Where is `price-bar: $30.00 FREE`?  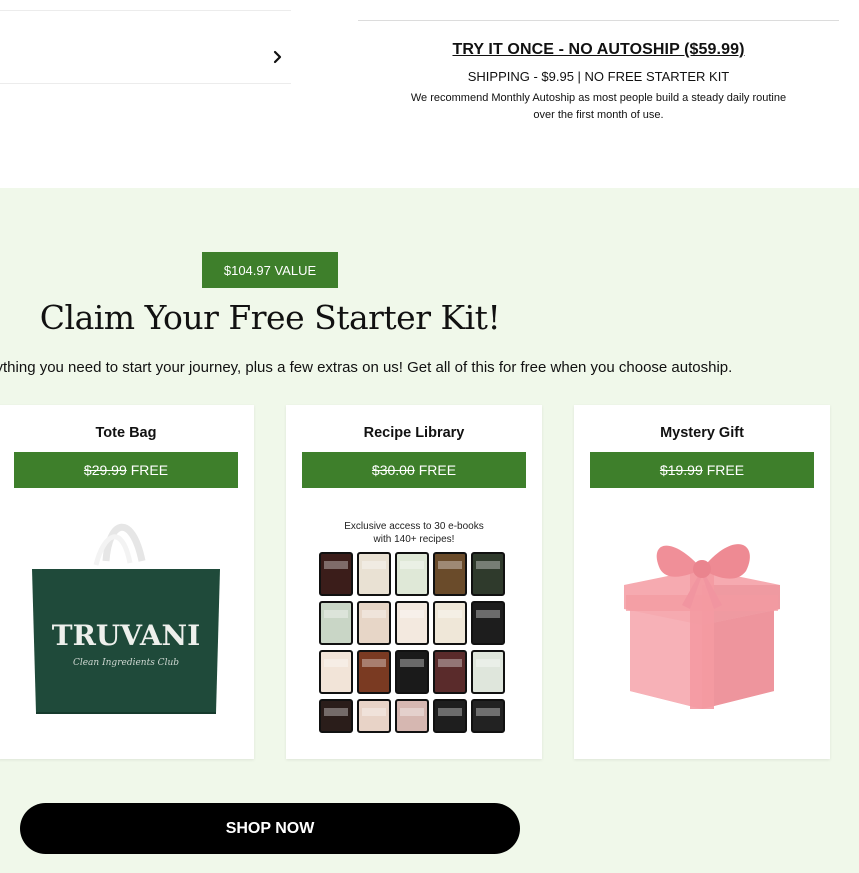
price-bar: $30.00 FREE is located at coordinates (414, 470).